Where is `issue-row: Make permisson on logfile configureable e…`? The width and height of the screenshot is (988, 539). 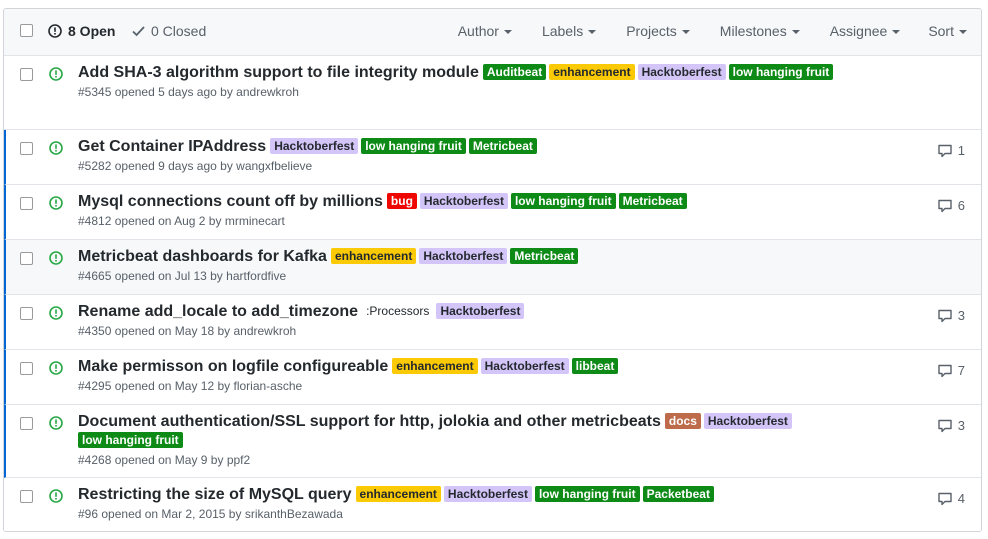
issue-row: Make permisson on logfile configureable e… is located at coordinates (492, 377).